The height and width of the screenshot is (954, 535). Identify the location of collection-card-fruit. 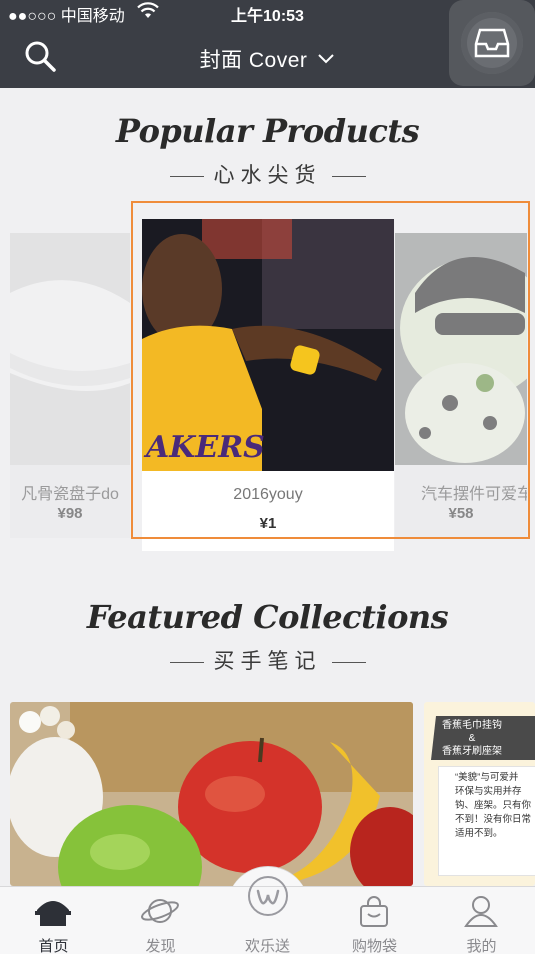
(211, 794).